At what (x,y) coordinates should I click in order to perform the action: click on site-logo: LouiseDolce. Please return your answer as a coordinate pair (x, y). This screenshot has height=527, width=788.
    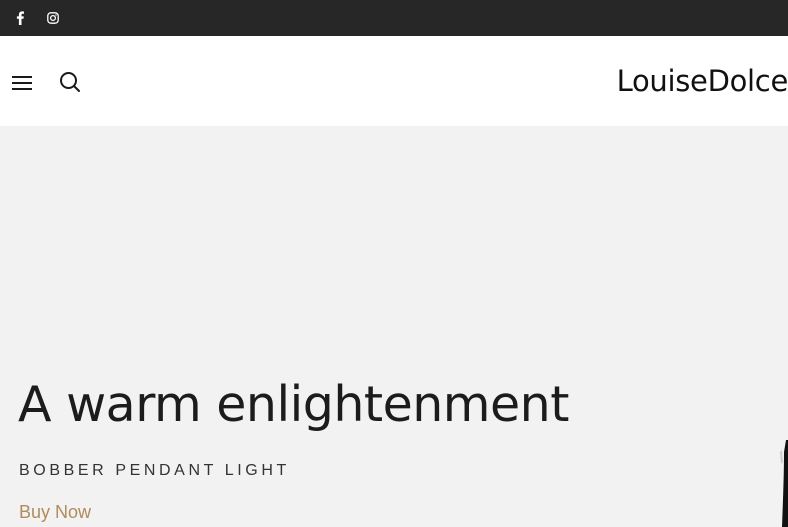
    Looking at the image, I should click on (702, 81).